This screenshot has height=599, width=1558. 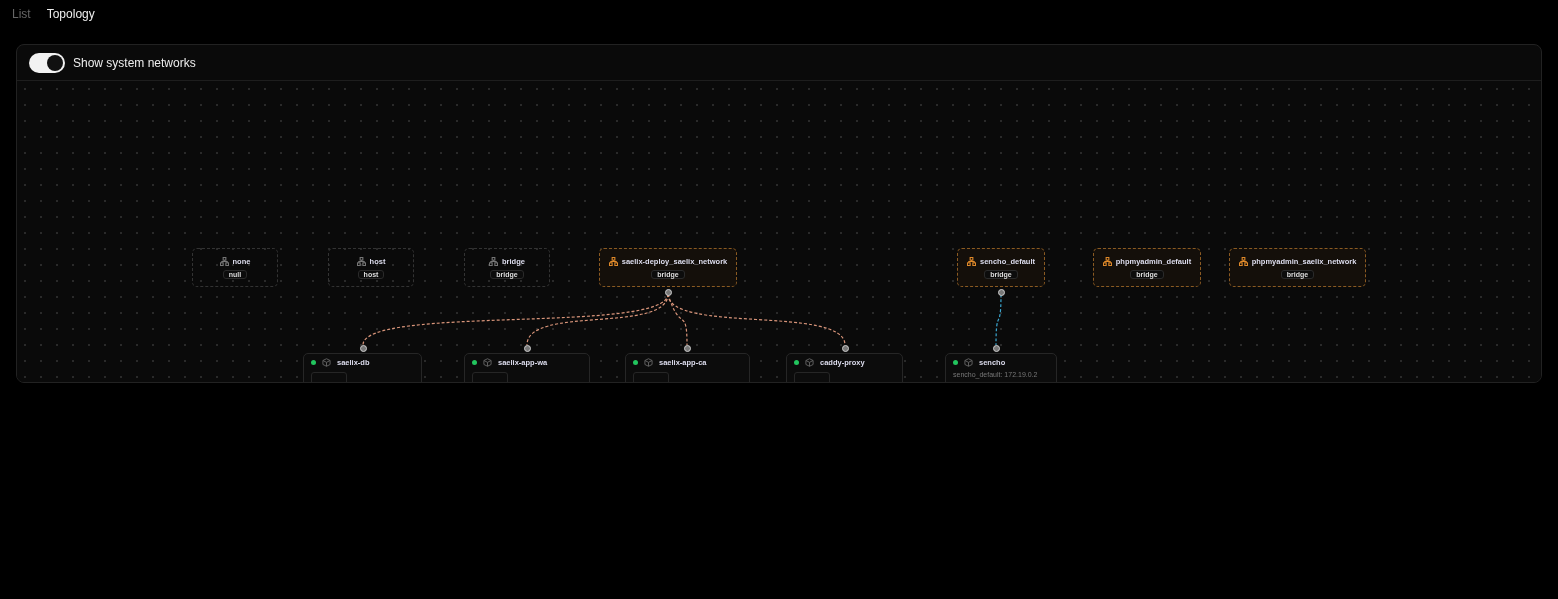 I want to click on toggle-switch, so click(x=47, y=62).